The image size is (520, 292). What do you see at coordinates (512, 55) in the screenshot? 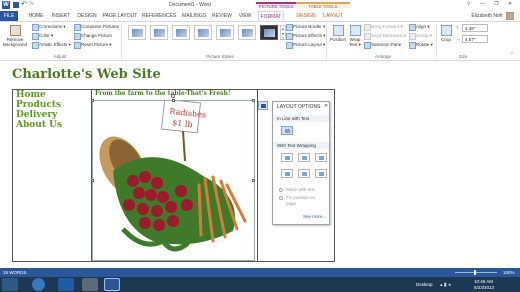
I see `collapse-ribbon-icon: ⌃` at bounding box center [512, 55].